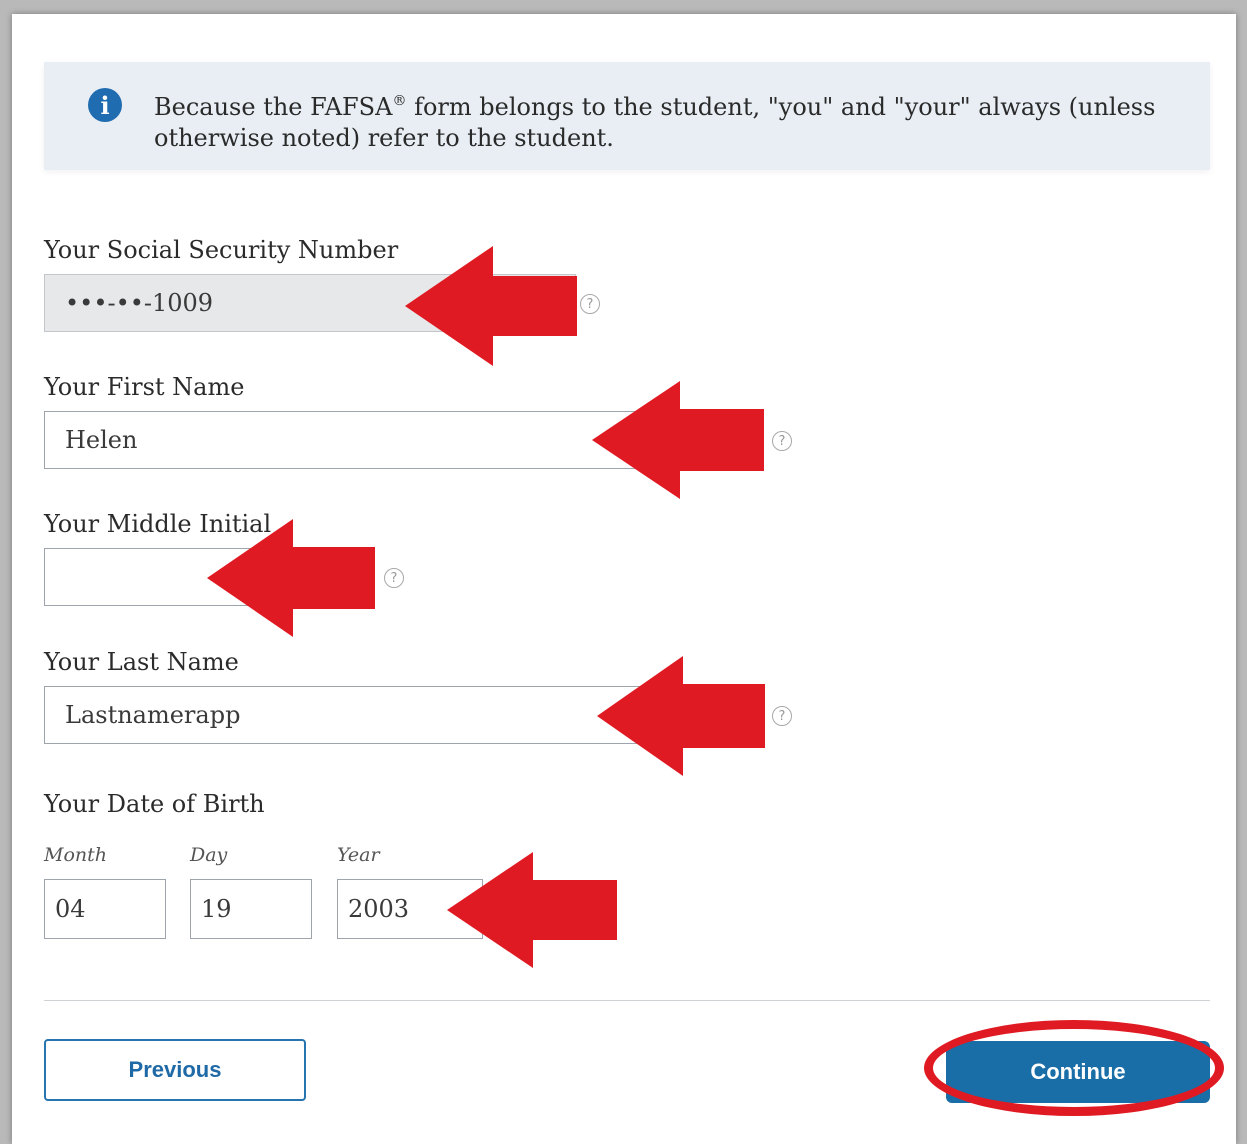 This screenshot has width=1247, height=1144. Describe the element at coordinates (175, 1070) in the screenshot. I see `previous-button: Previous` at that location.